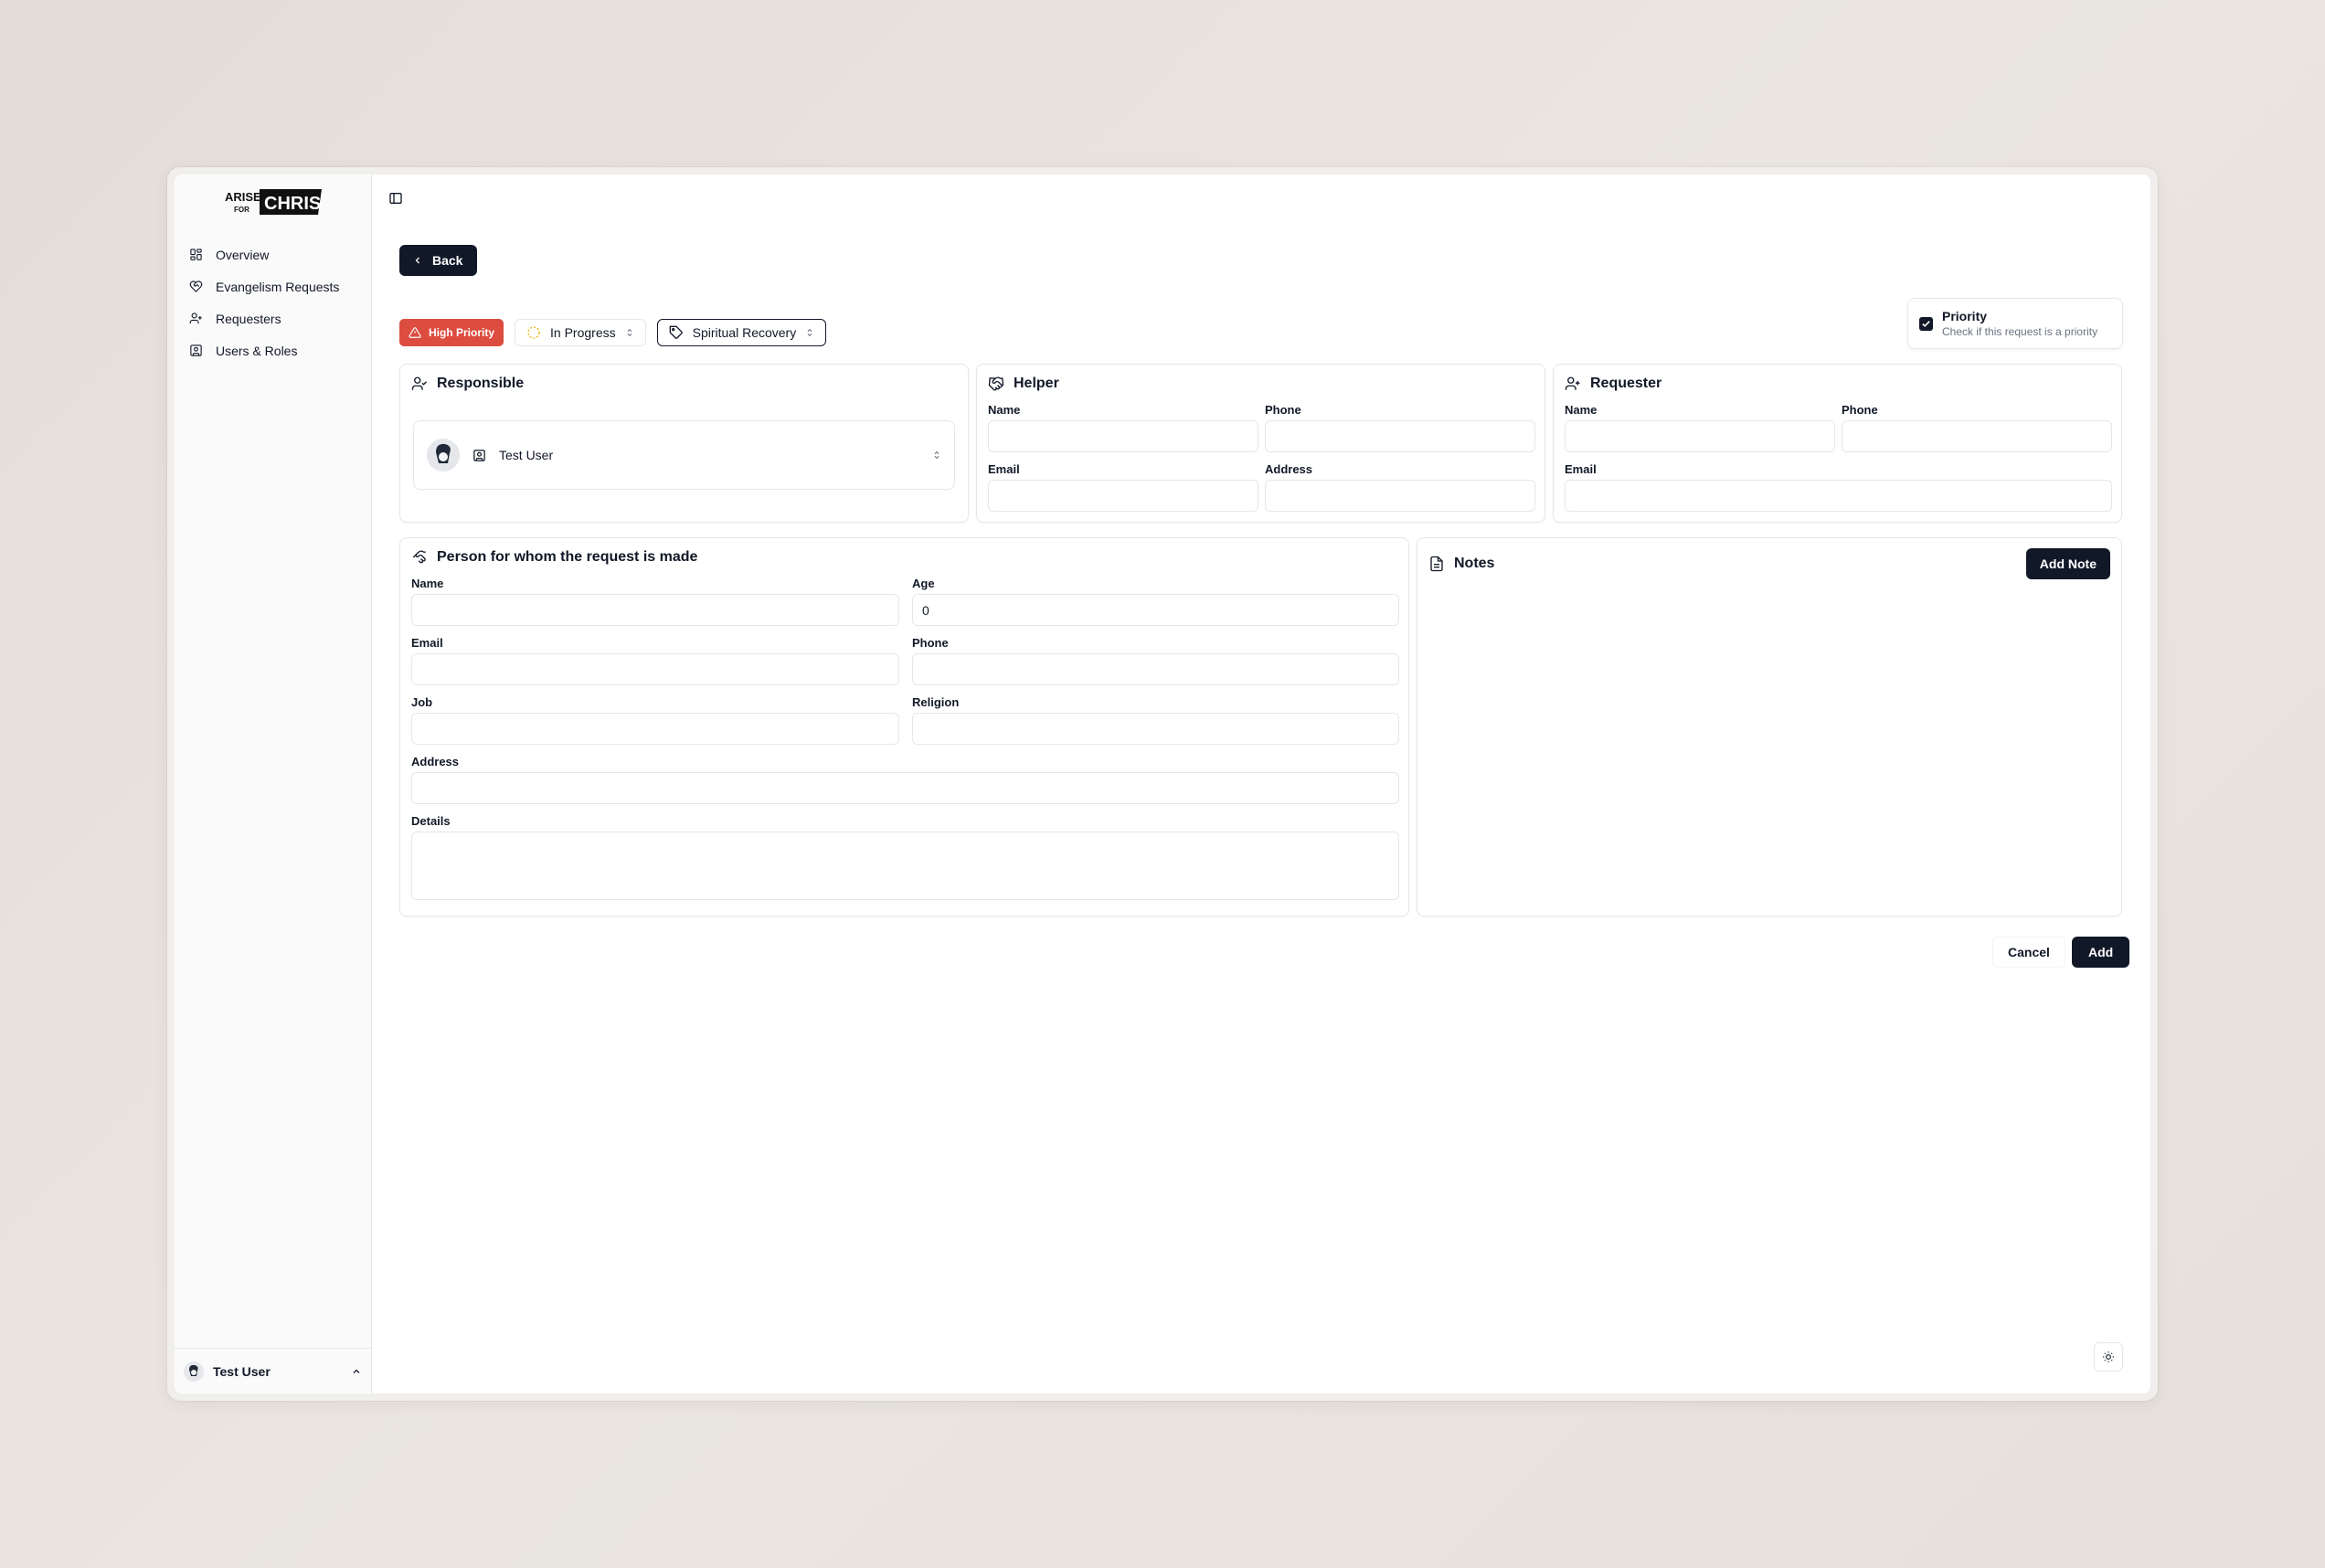  What do you see at coordinates (1837, 444) in the screenshot?
I see `requester-card: Requester Name Phone Email` at bounding box center [1837, 444].